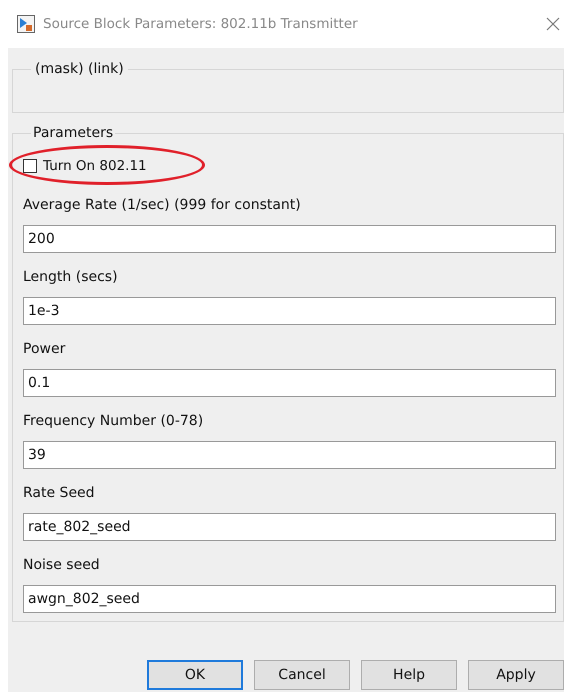 The image size is (564, 692). What do you see at coordinates (30, 166) in the screenshot?
I see `checkbox` at bounding box center [30, 166].